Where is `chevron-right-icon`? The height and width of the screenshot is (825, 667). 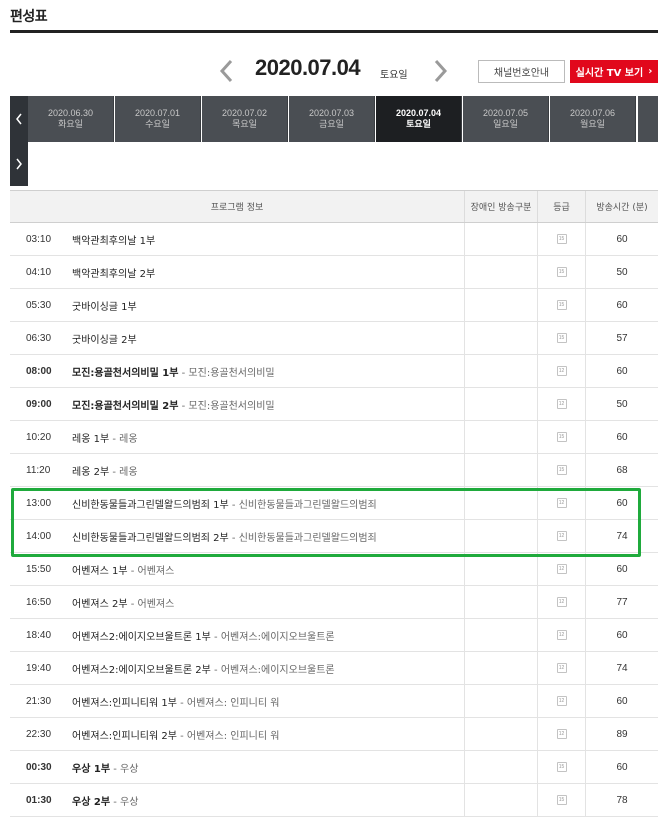 chevron-right-icon is located at coordinates (441, 71).